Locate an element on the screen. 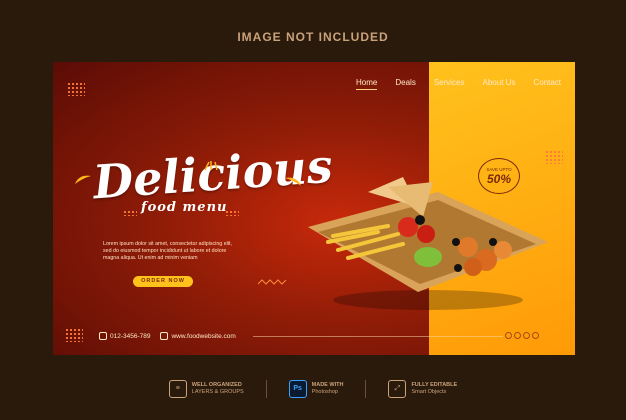 This screenshot has height=420, width=626. feature-title: FULLY EDITABLE is located at coordinates (434, 385).